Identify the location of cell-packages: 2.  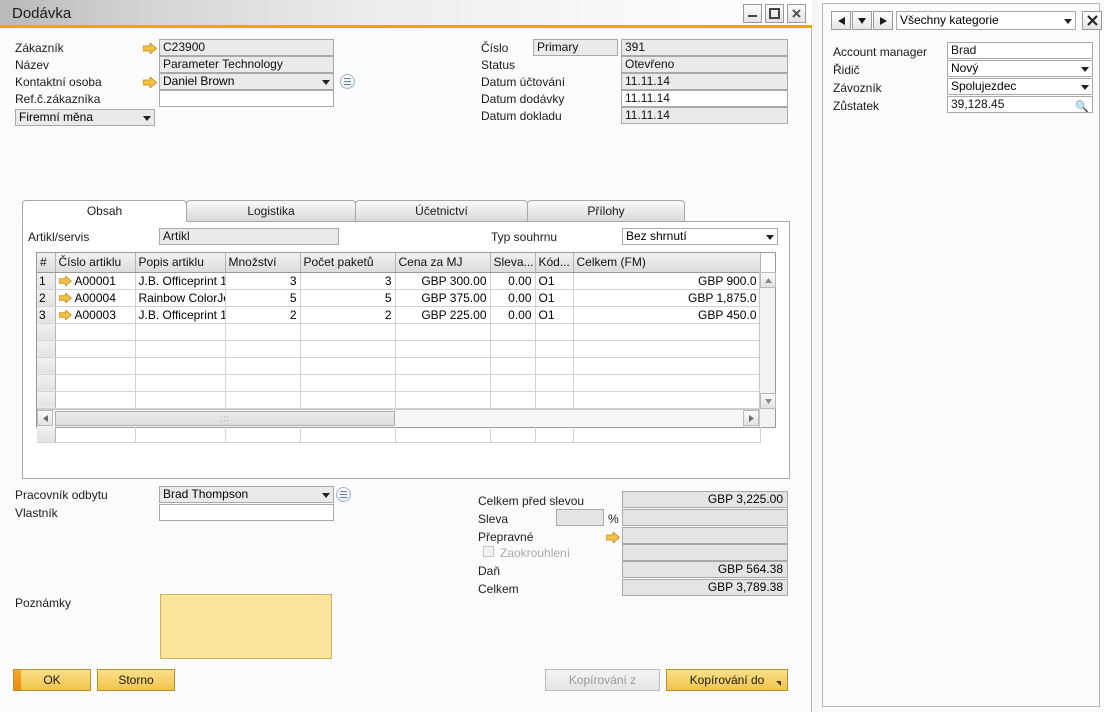
(348, 315).